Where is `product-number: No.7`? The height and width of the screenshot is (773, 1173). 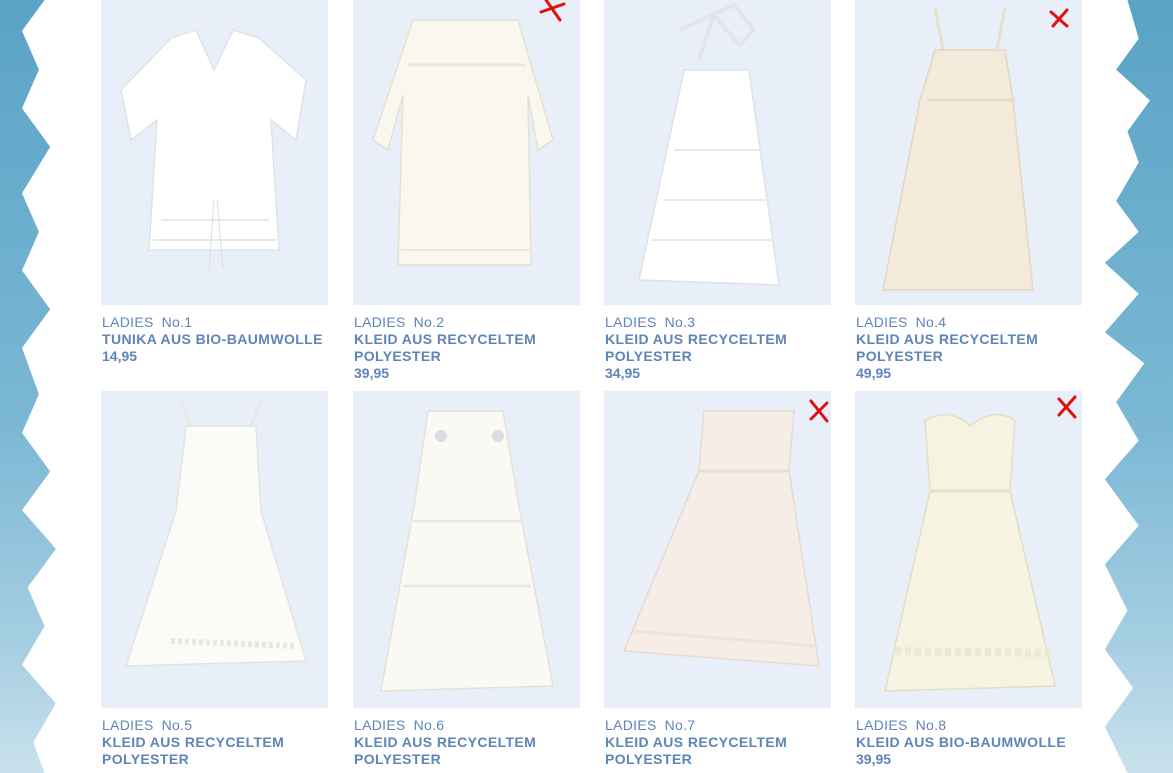
product-number: No.7 is located at coordinates (680, 725).